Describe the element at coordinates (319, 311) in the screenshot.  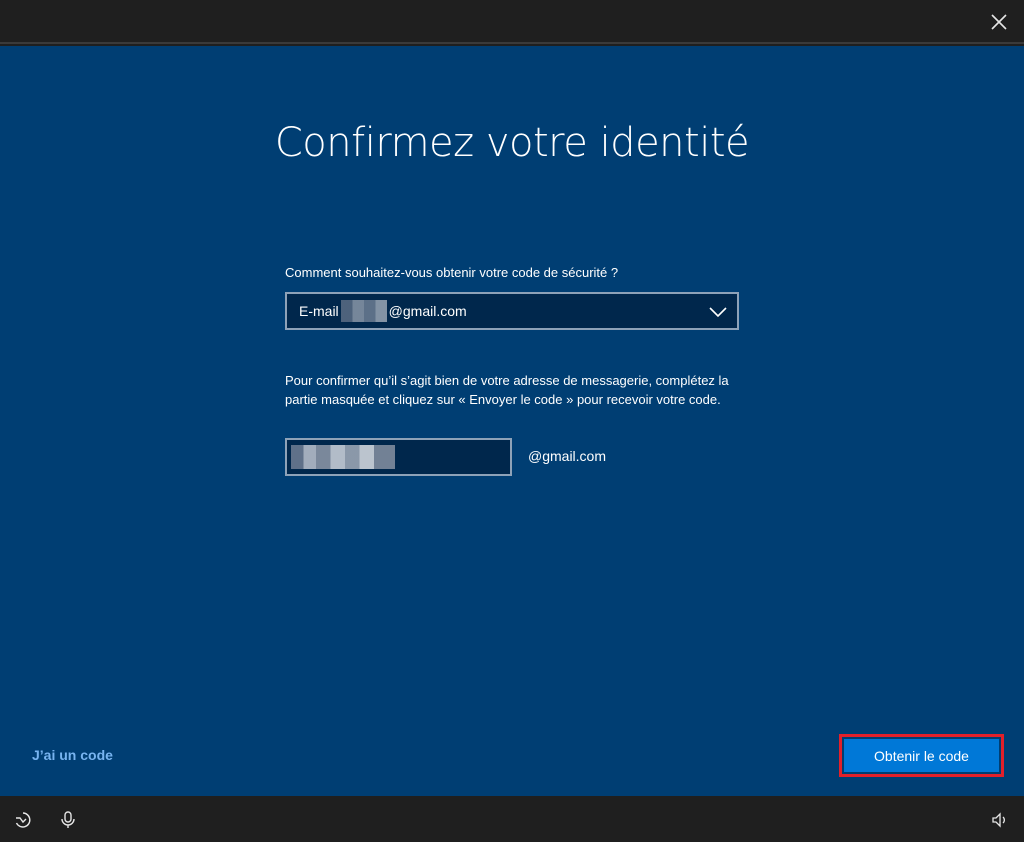
I see `method-prefix: E-mail` at that location.